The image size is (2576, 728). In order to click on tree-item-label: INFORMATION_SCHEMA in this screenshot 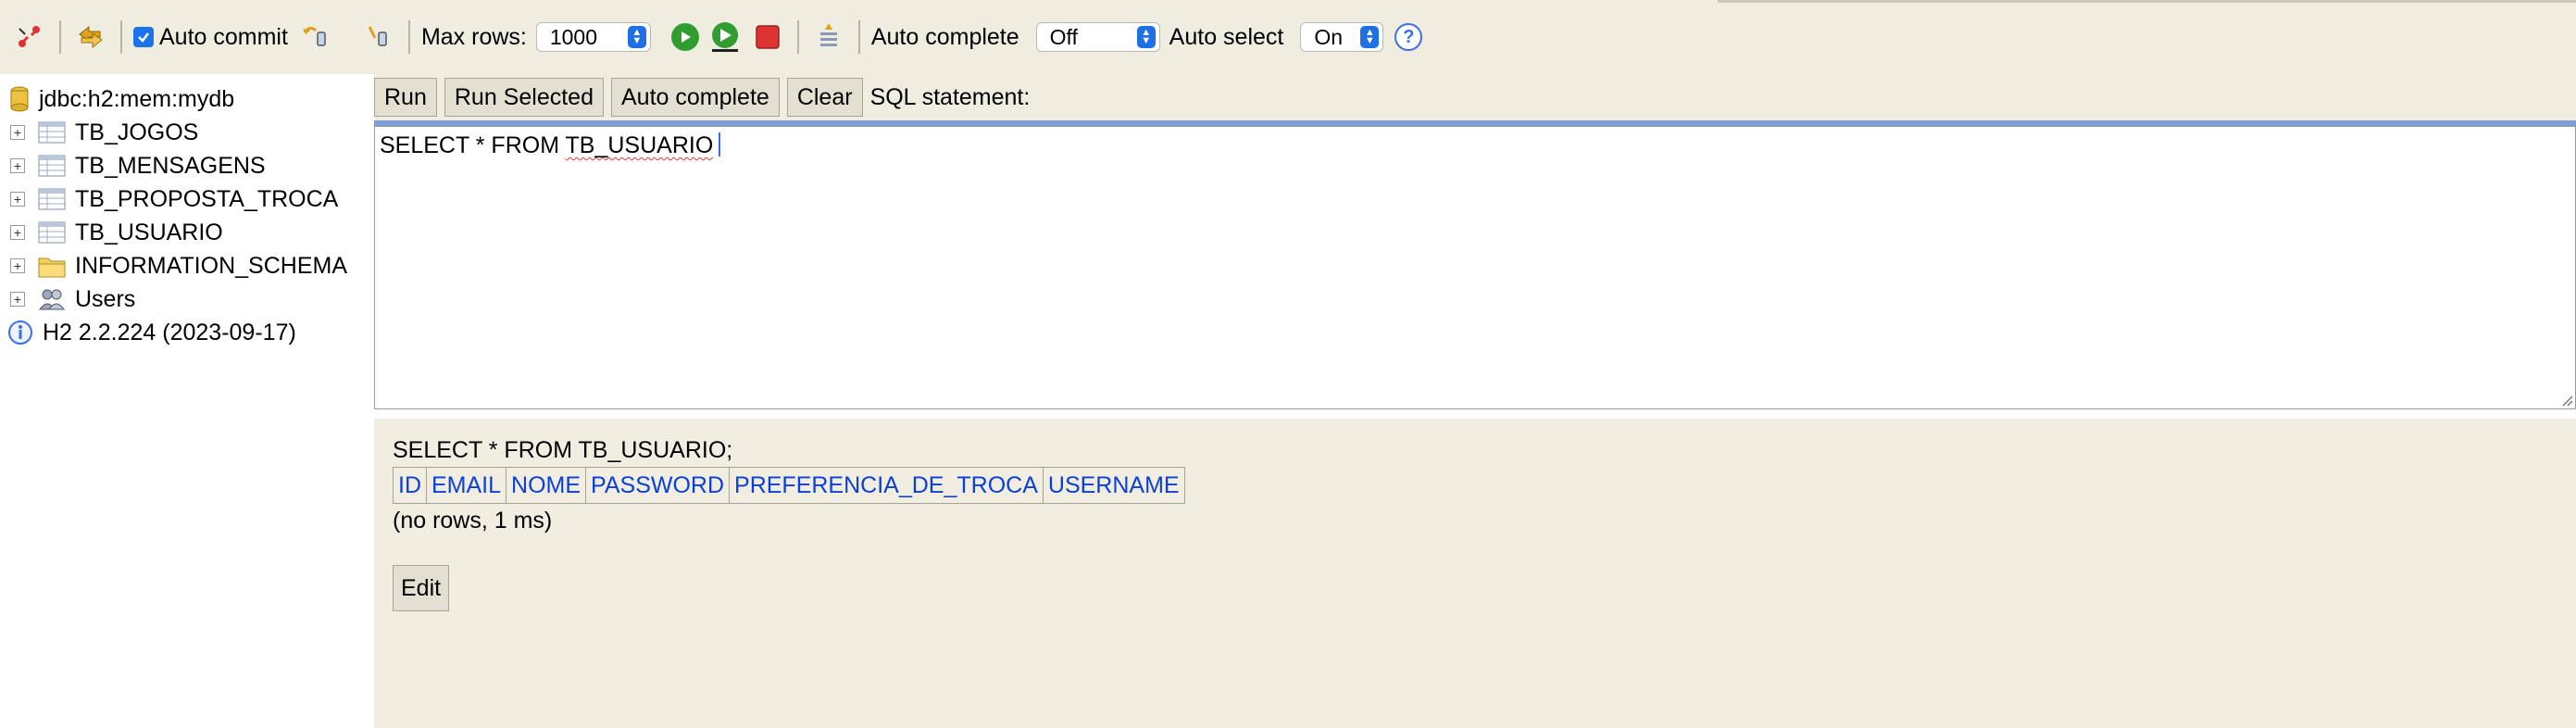, I will do `click(211, 265)`.